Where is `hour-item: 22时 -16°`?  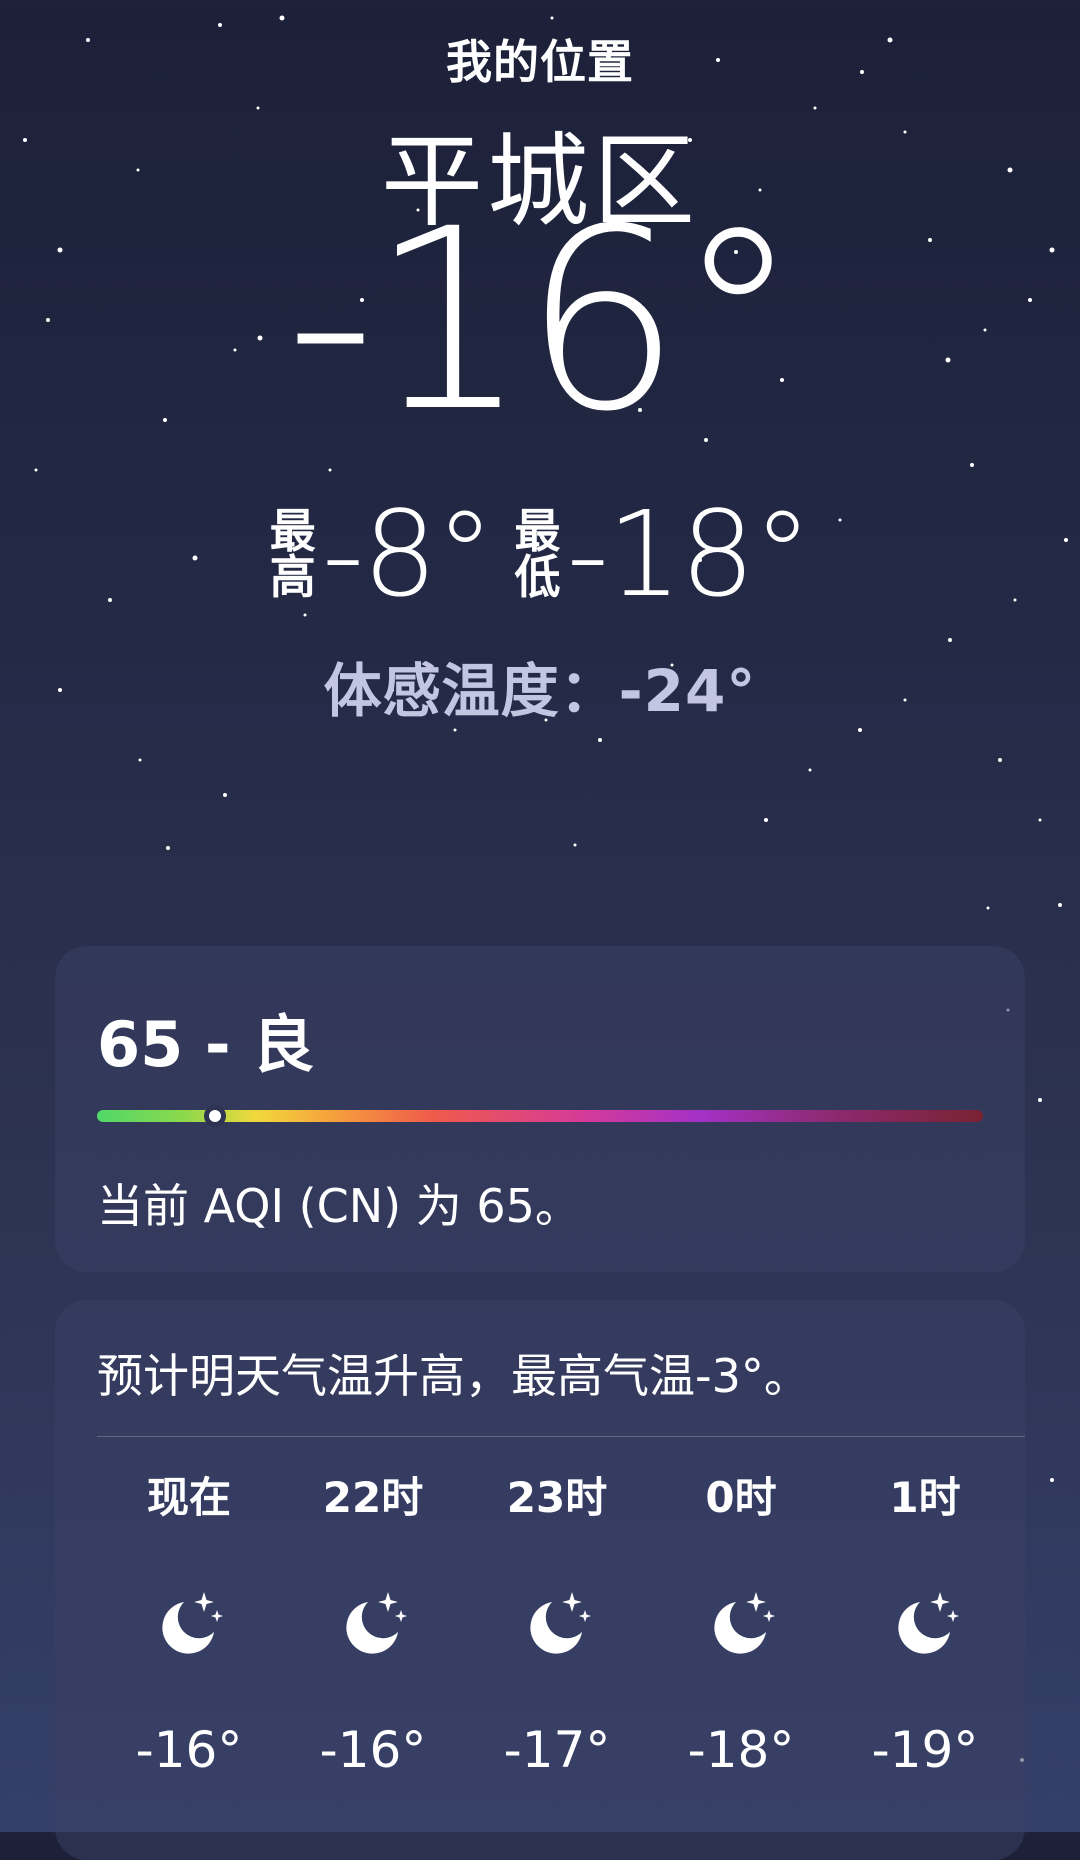 hour-item: 22时 -16° is located at coordinates (373, 1624).